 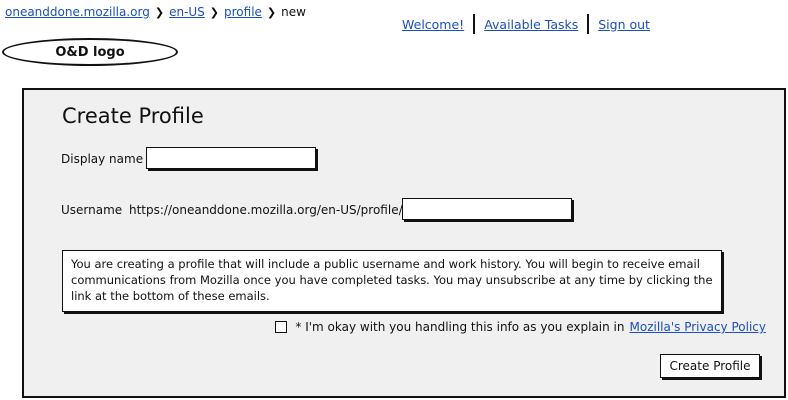 What do you see at coordinates (92, 210) in the screenshot?
I see `username-label: Username` at bounding box center [92, 210].